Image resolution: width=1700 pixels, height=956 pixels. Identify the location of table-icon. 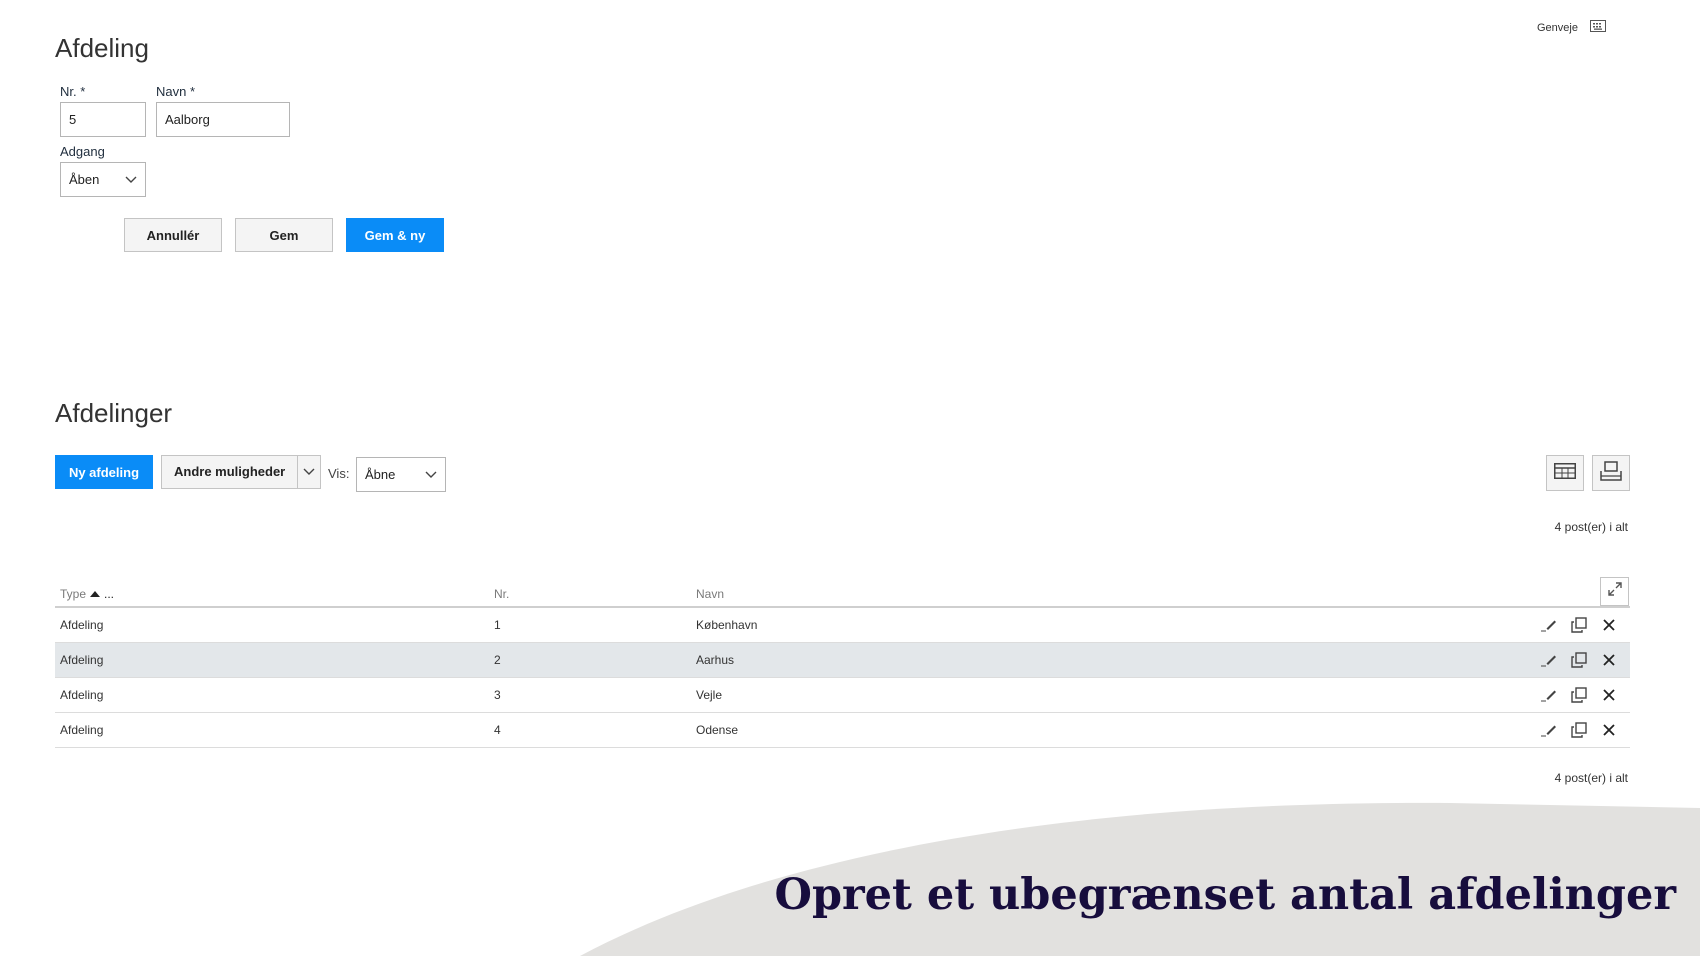
(1565, 473).